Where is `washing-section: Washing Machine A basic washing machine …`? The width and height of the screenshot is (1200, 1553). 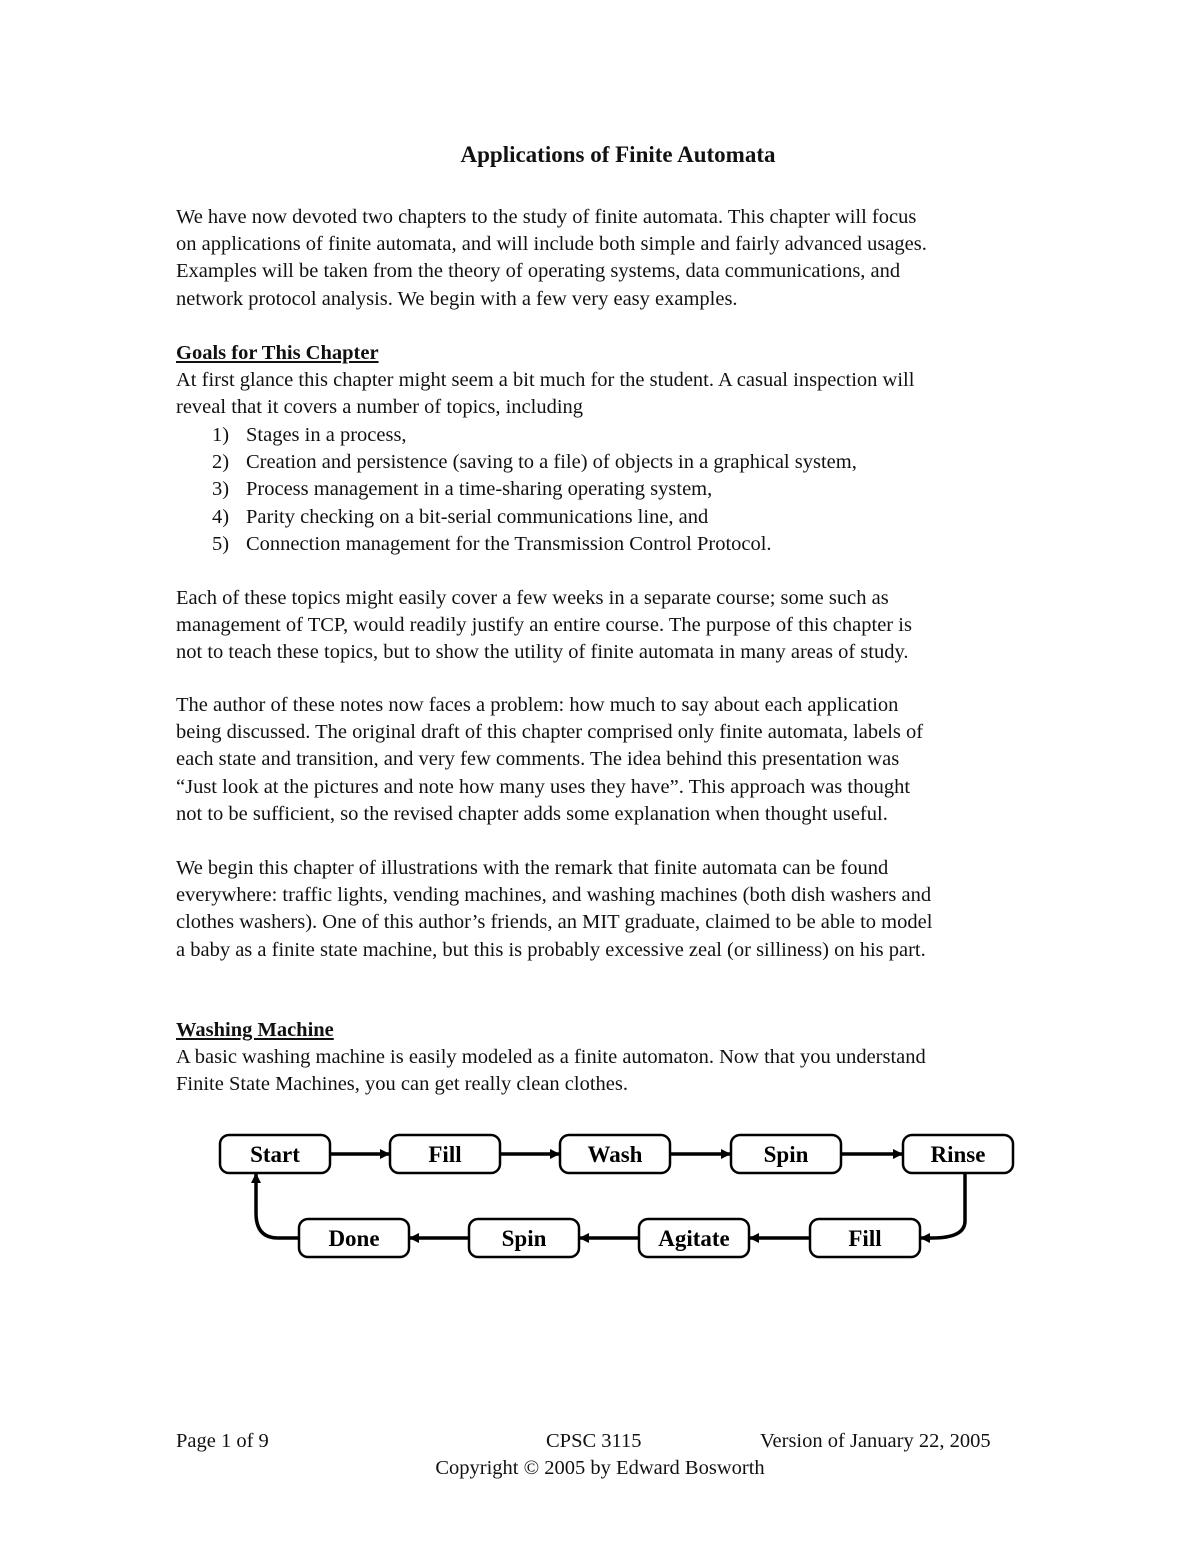 washing-section: Washing Machine A basic washing machine … is located at coordinates (621, 1058).